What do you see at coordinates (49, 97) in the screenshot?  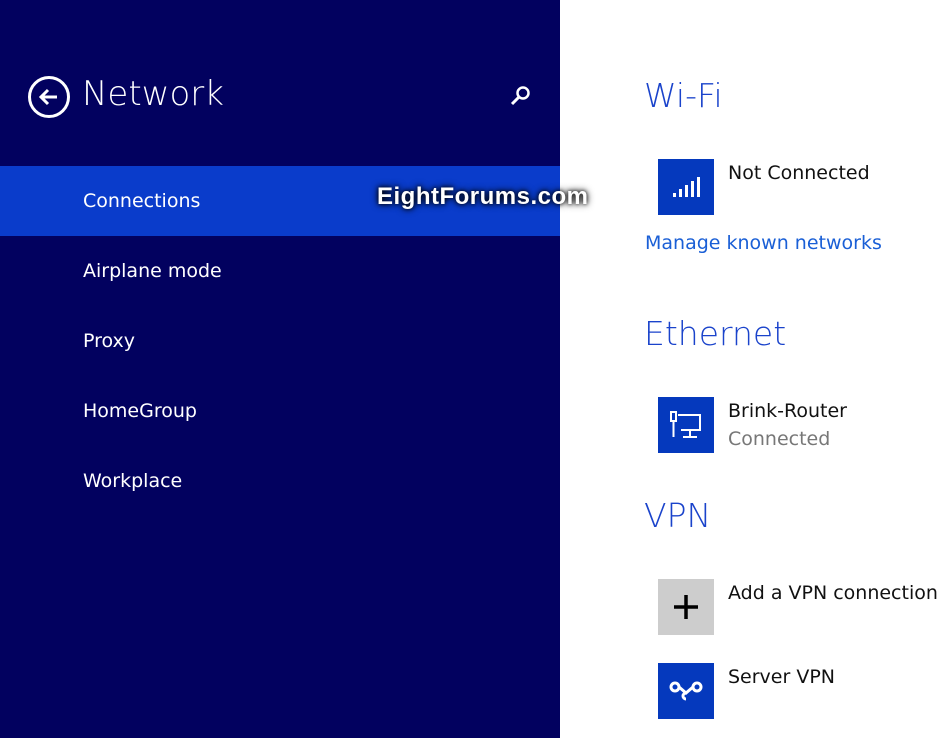 I see `back-arrow-icon` at bounding box center [49, 97].